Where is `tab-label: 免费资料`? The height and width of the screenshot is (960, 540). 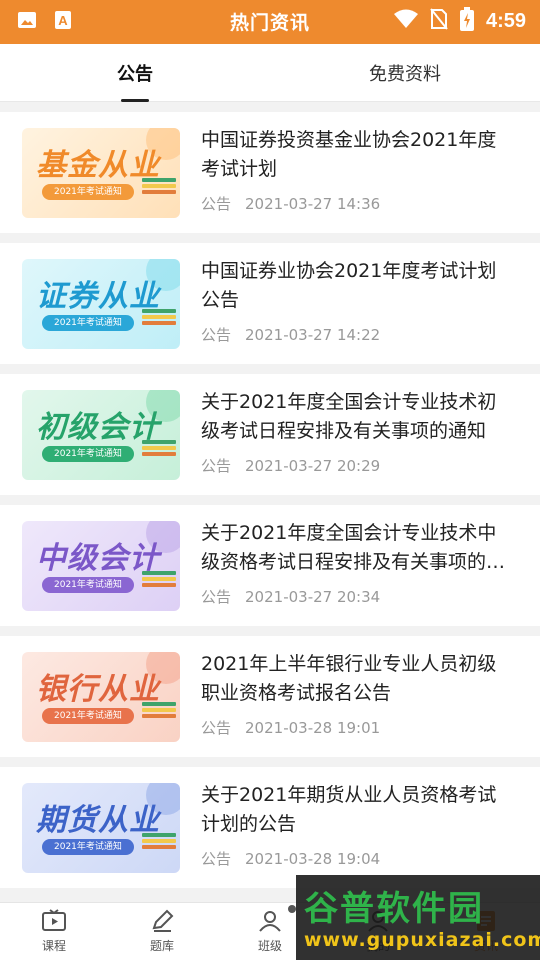 tab-label: 免费资料 is located at coordinates (405, 74).